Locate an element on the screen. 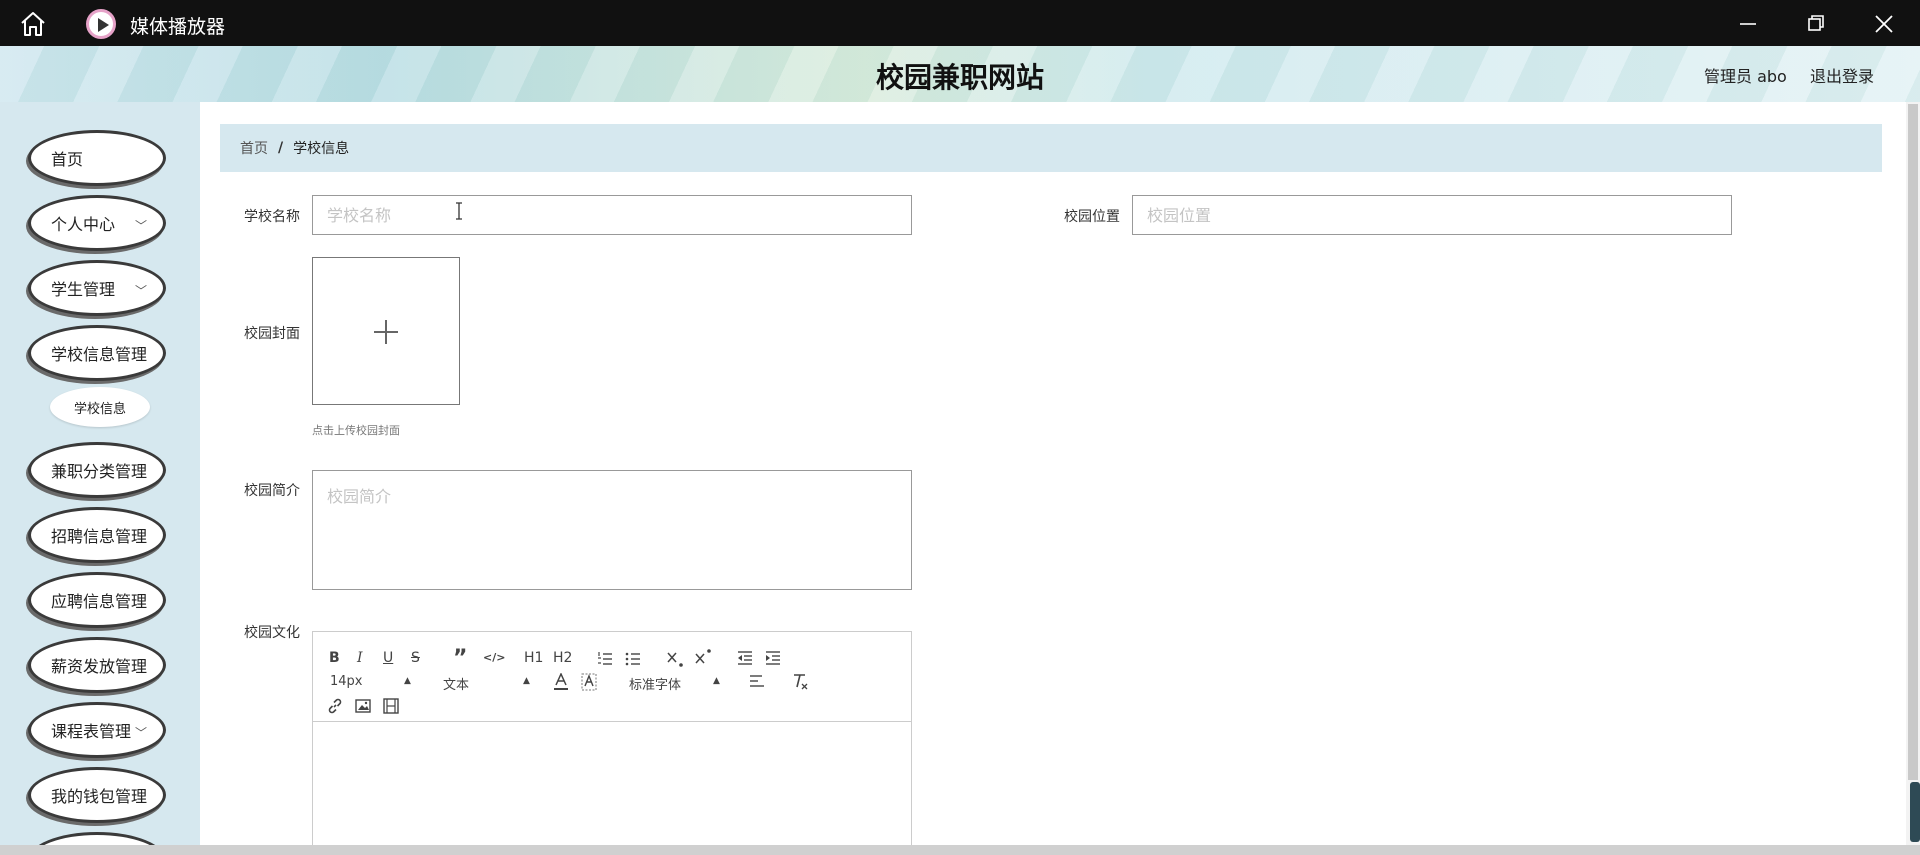  horizontal-scrollbar is located at coordinates (960, 850).